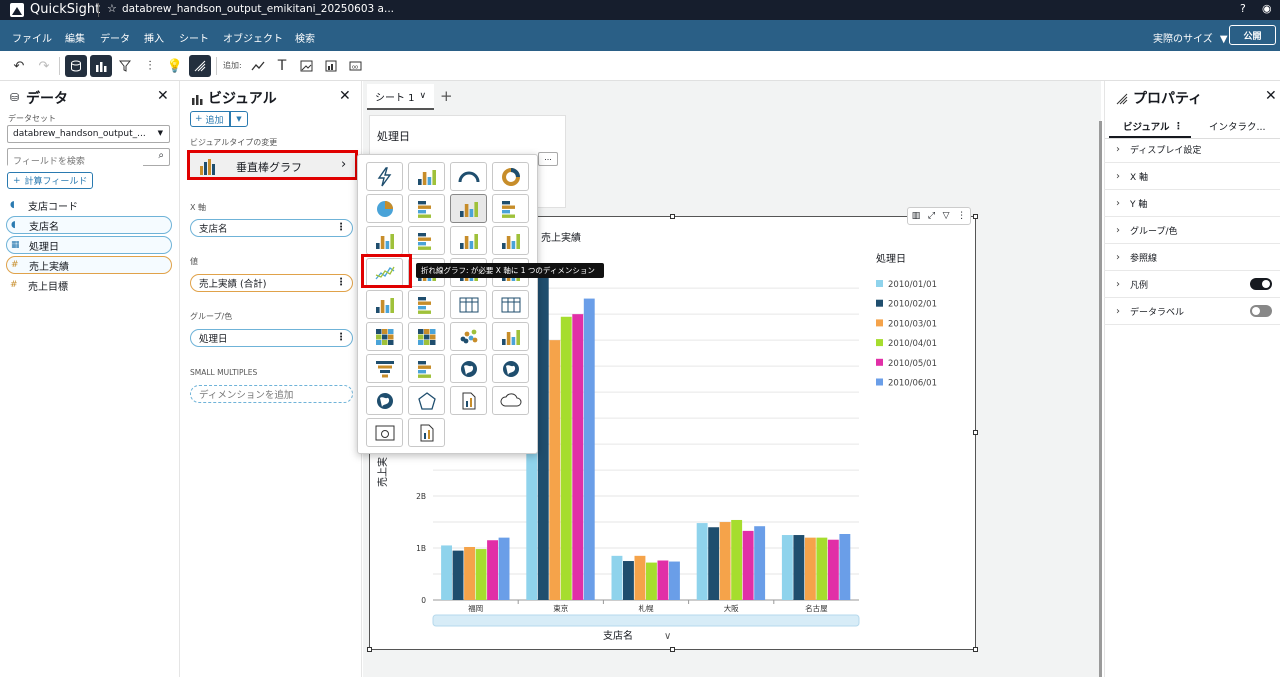 The height and width of the screenshot is (677, 1280). I want to click on vertical-stacked-100-chart-icon, so click(468, 240).